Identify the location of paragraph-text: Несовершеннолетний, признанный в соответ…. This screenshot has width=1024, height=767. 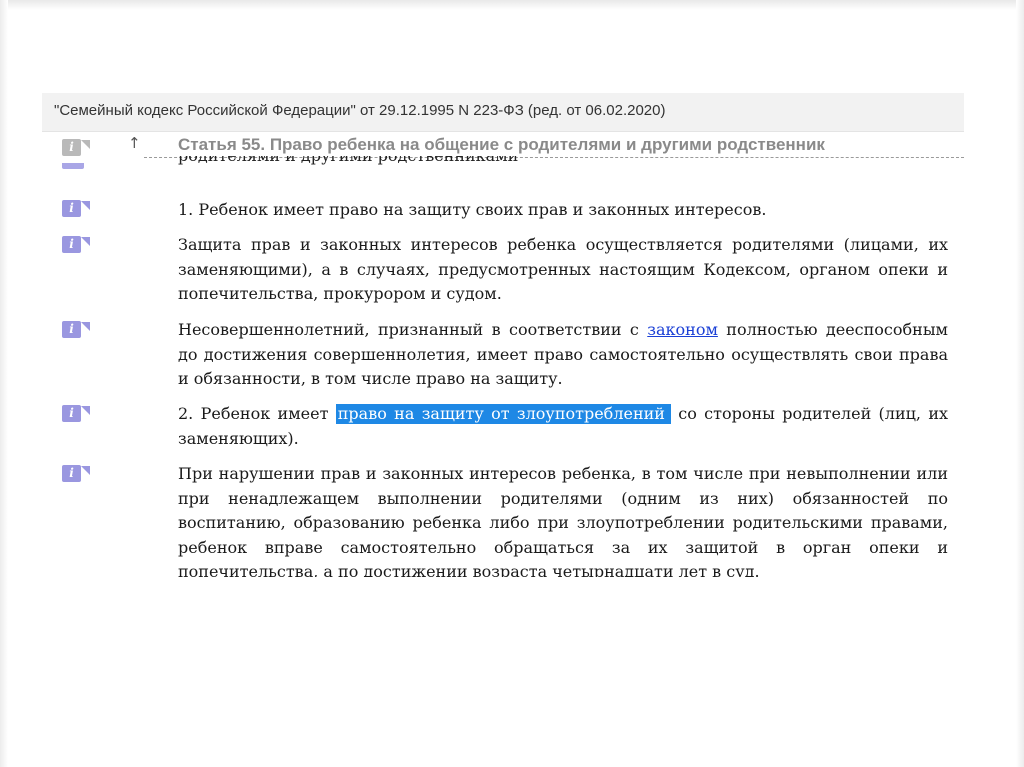
(413, 329).